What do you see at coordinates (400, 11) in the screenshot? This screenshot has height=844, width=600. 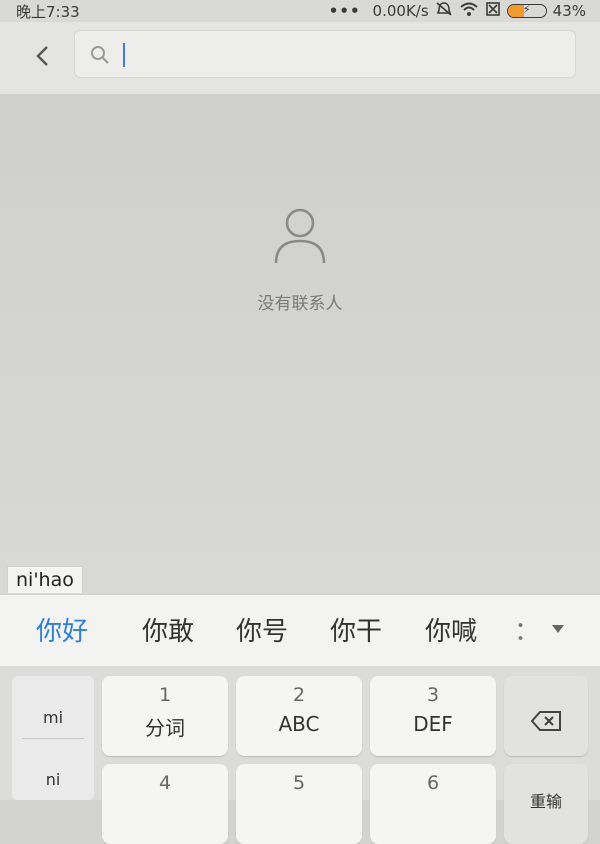 I see `network-speed: 0.00K/s` at bounding box center [400, 11].